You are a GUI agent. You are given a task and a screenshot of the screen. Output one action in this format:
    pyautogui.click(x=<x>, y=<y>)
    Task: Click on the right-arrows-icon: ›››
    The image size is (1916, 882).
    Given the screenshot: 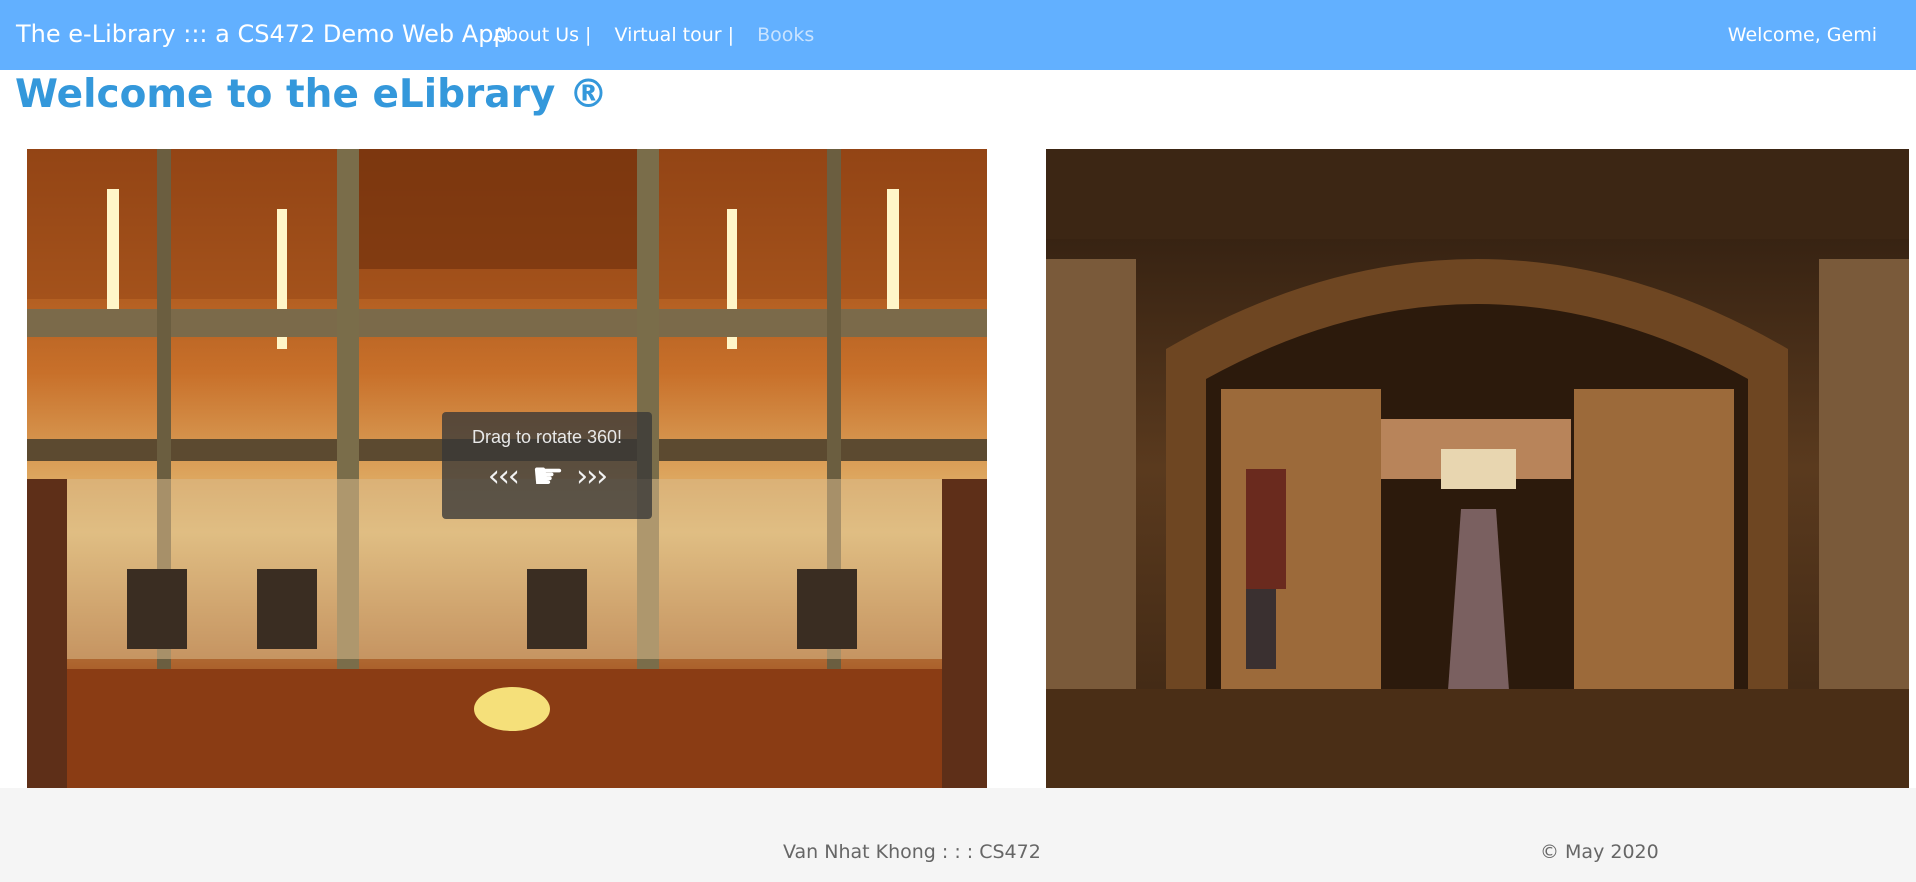 What is the action you would take?
    pyautogui.click(x=592, y=476)
    